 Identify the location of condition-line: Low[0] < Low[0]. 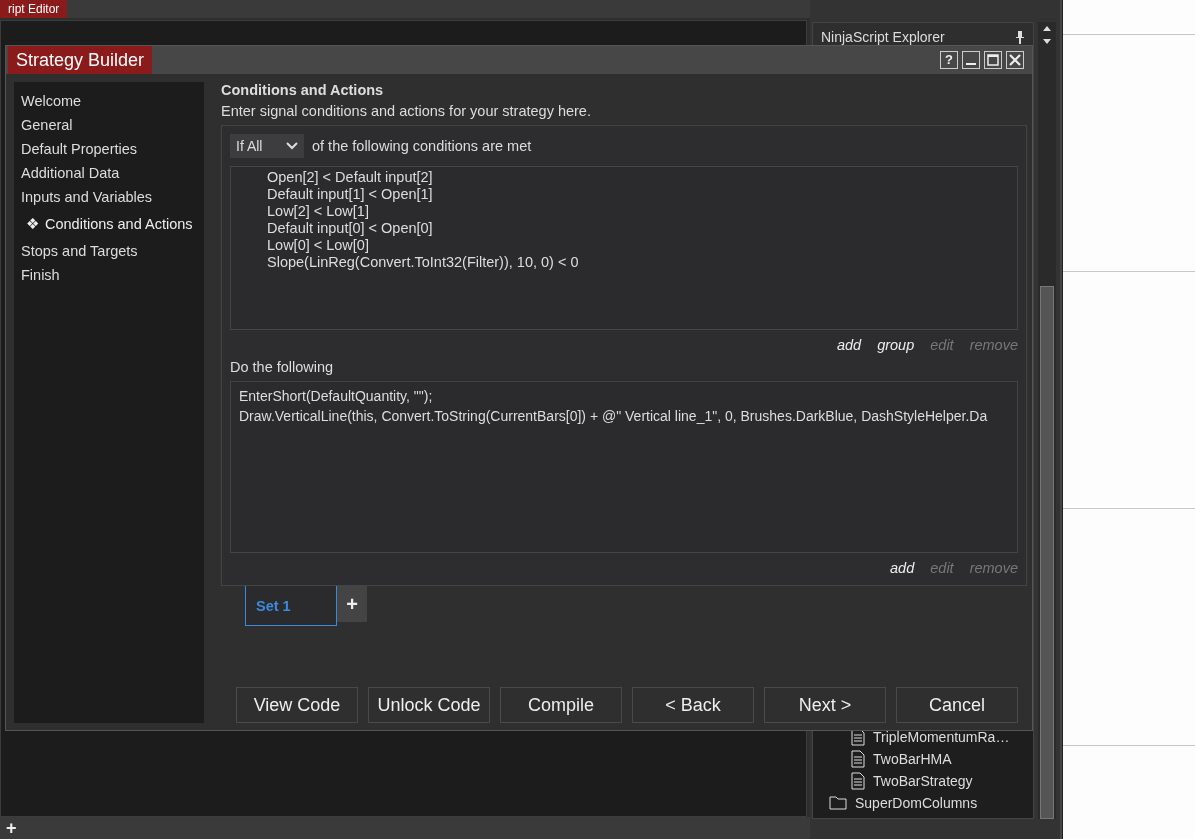
(642, 245).